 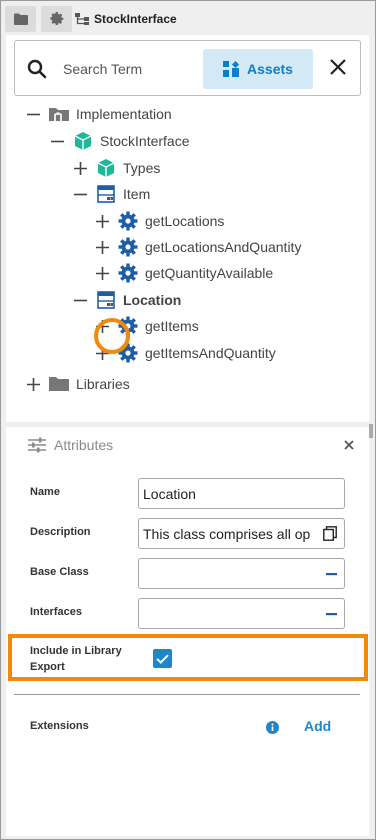 I want to click on search-bar: Search Term Assets, so click(x=187, y=68).